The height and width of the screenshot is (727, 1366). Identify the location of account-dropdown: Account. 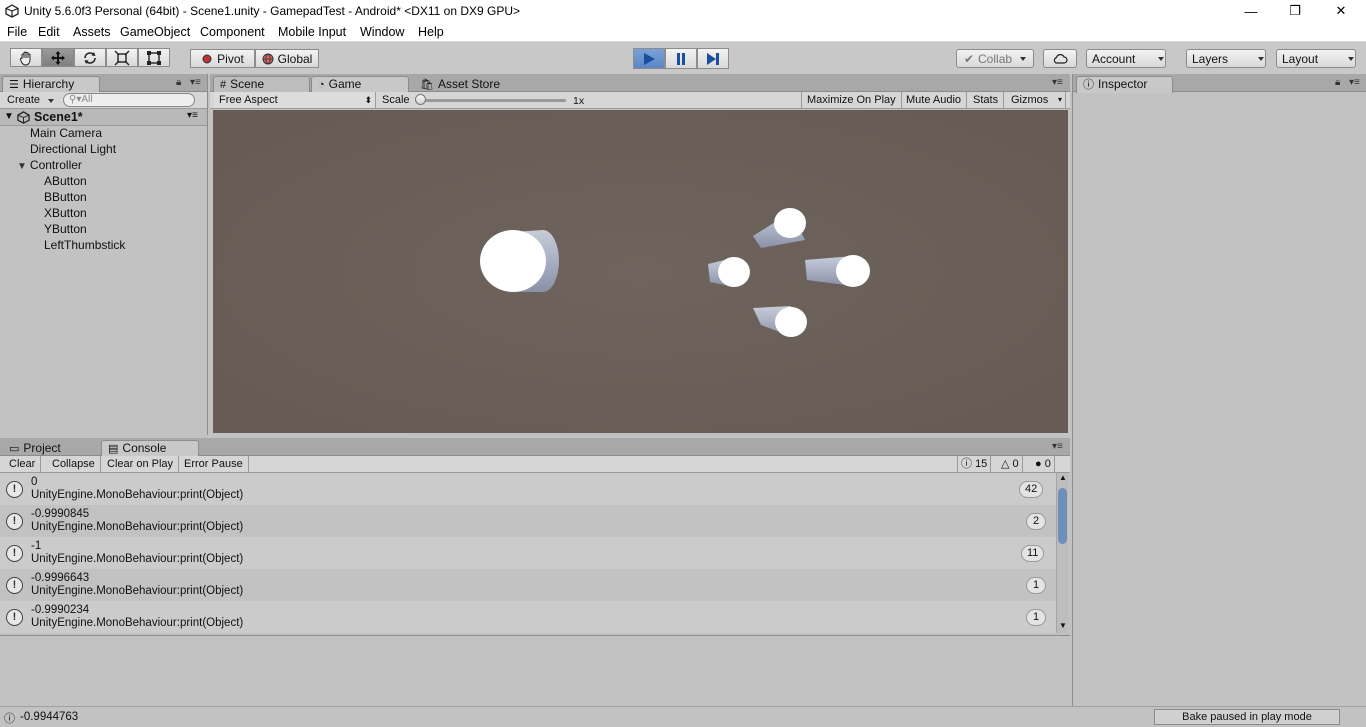
(1126, 58).